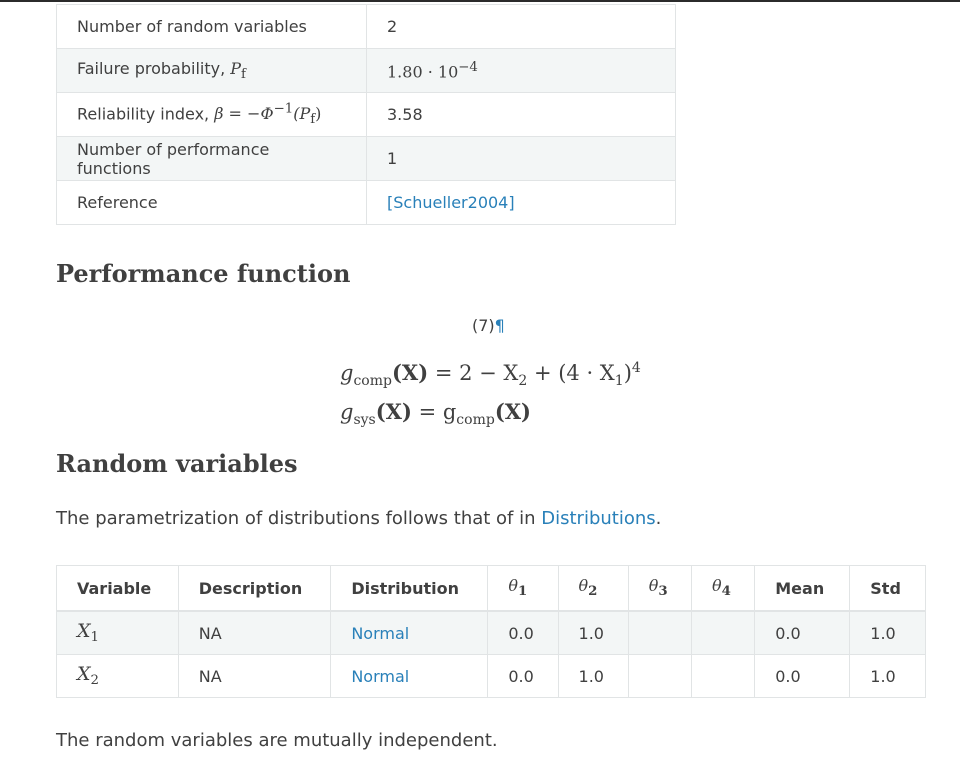 This screenshot has height=763, width=960. I want to click on header-theta-4: θ4, so click(723, 588).